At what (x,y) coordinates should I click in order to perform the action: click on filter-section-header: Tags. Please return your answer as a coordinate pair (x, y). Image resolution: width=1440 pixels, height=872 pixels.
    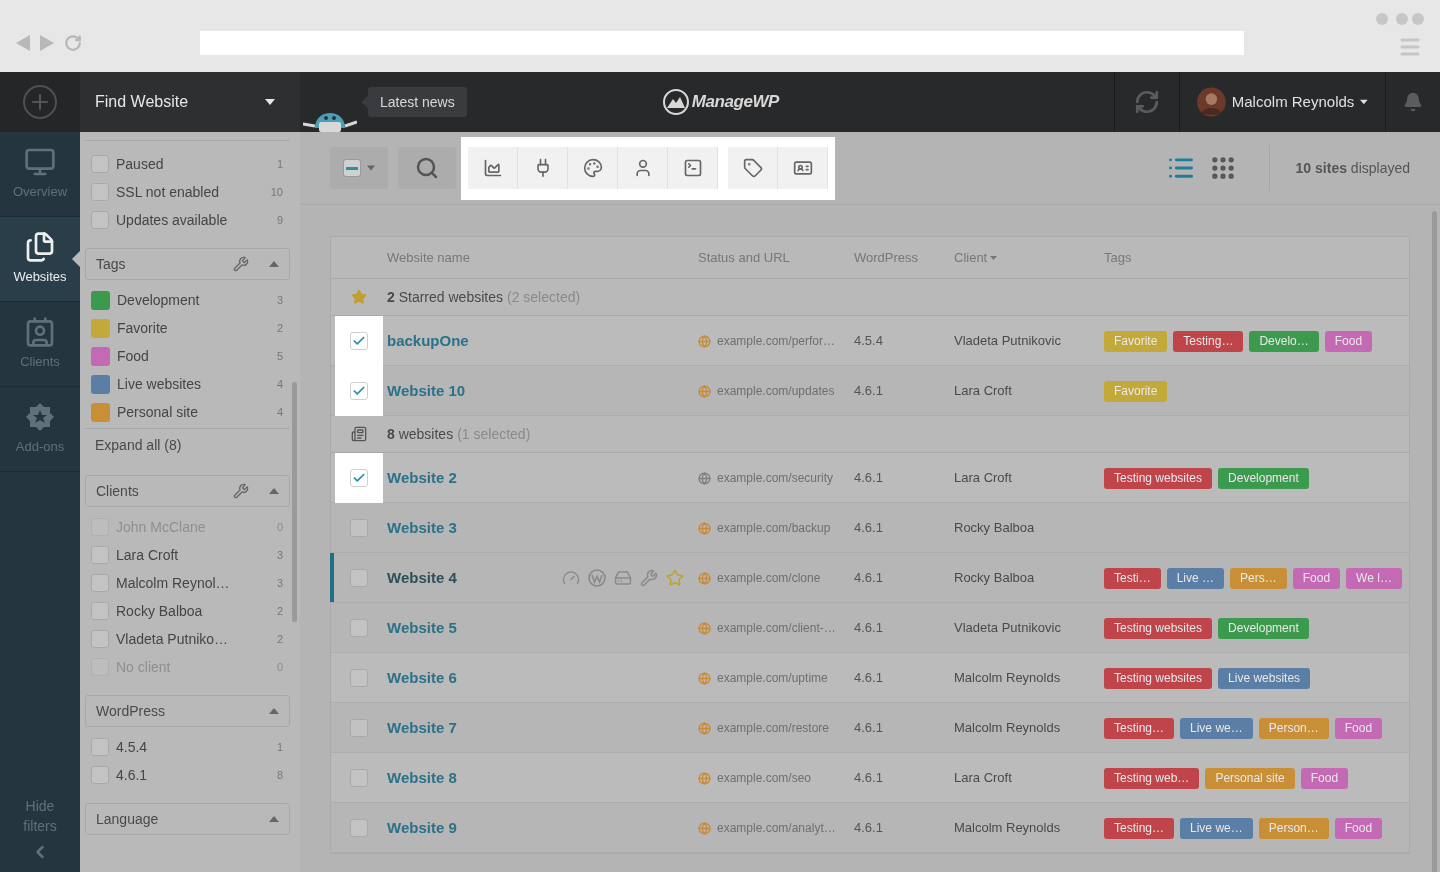
    Looking at the image, I should click on (187, 264).